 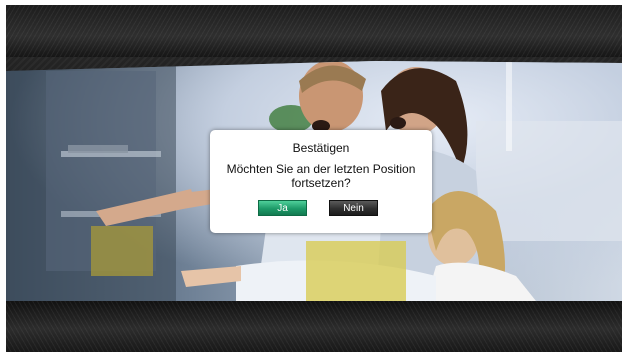 I want to click on dialog-message-line-1: Möchten Sie an der letzten Position, so click(x=321, y=169).